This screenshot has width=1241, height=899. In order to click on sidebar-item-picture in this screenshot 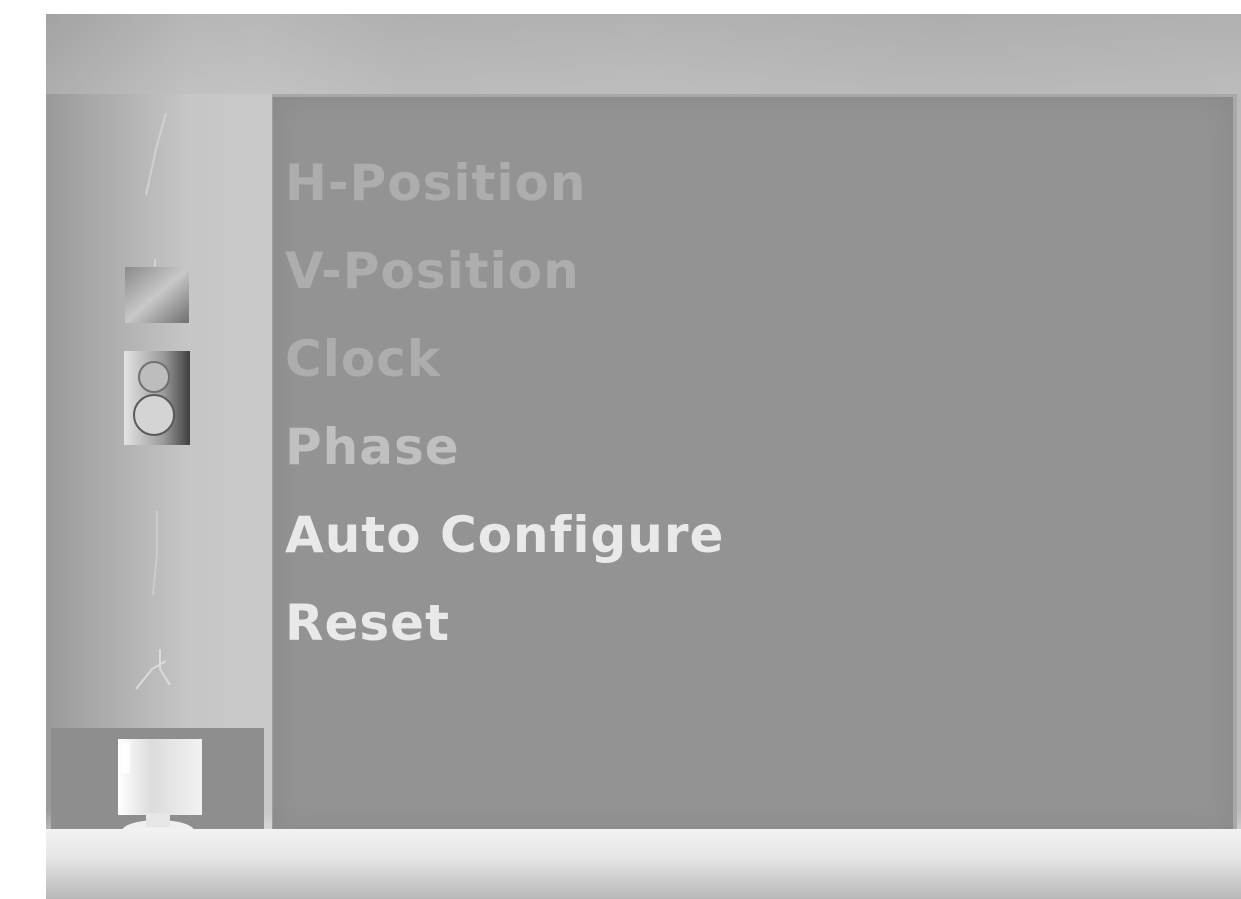, I will do `click(156, 294)`.